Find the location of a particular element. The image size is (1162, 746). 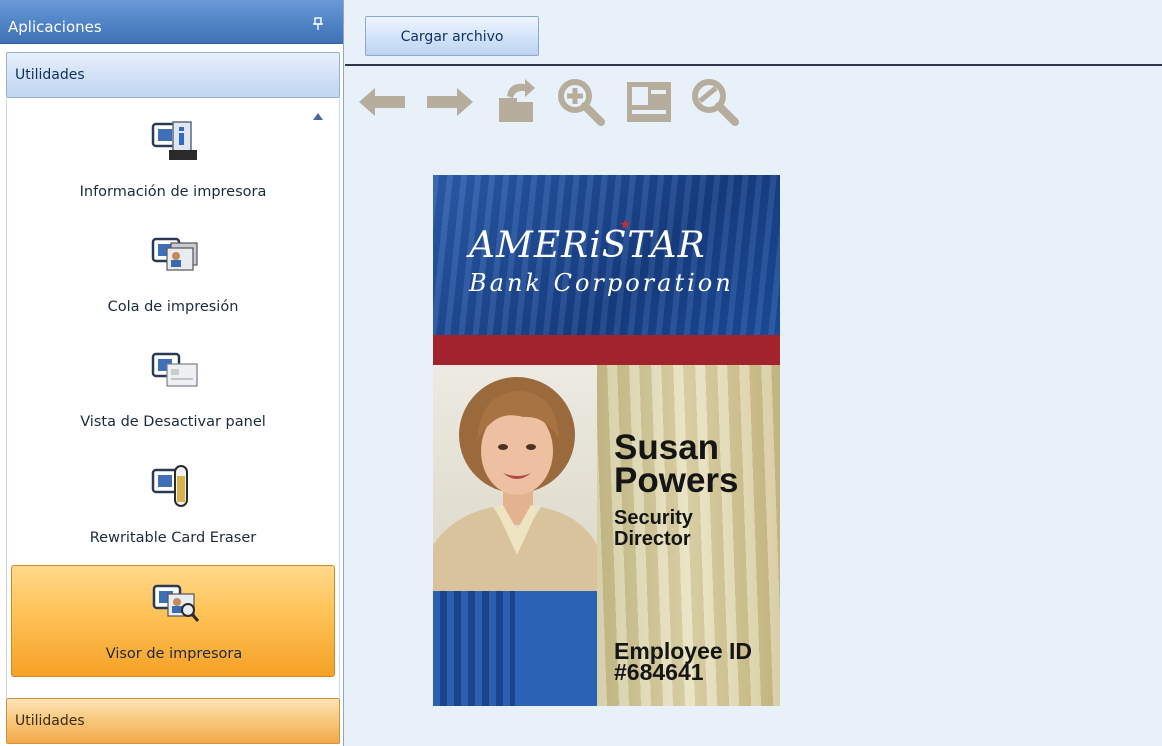

print-queue-icon is located at coordinates (174, 254).